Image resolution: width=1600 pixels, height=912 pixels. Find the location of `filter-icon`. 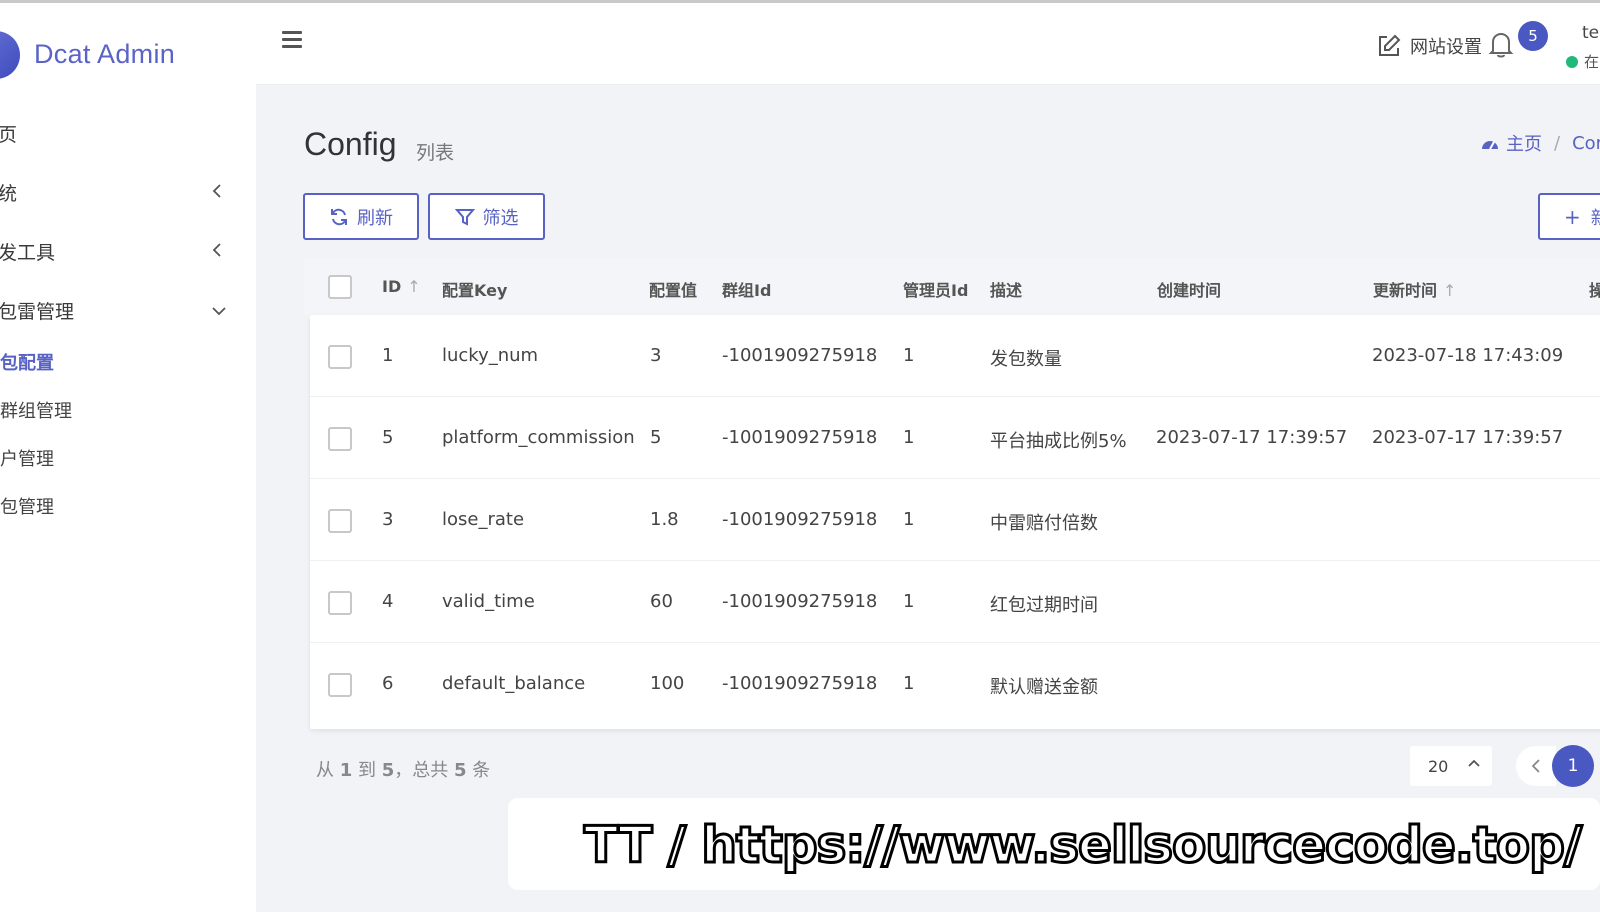

filter-icon is located at coordinates (464, 217).